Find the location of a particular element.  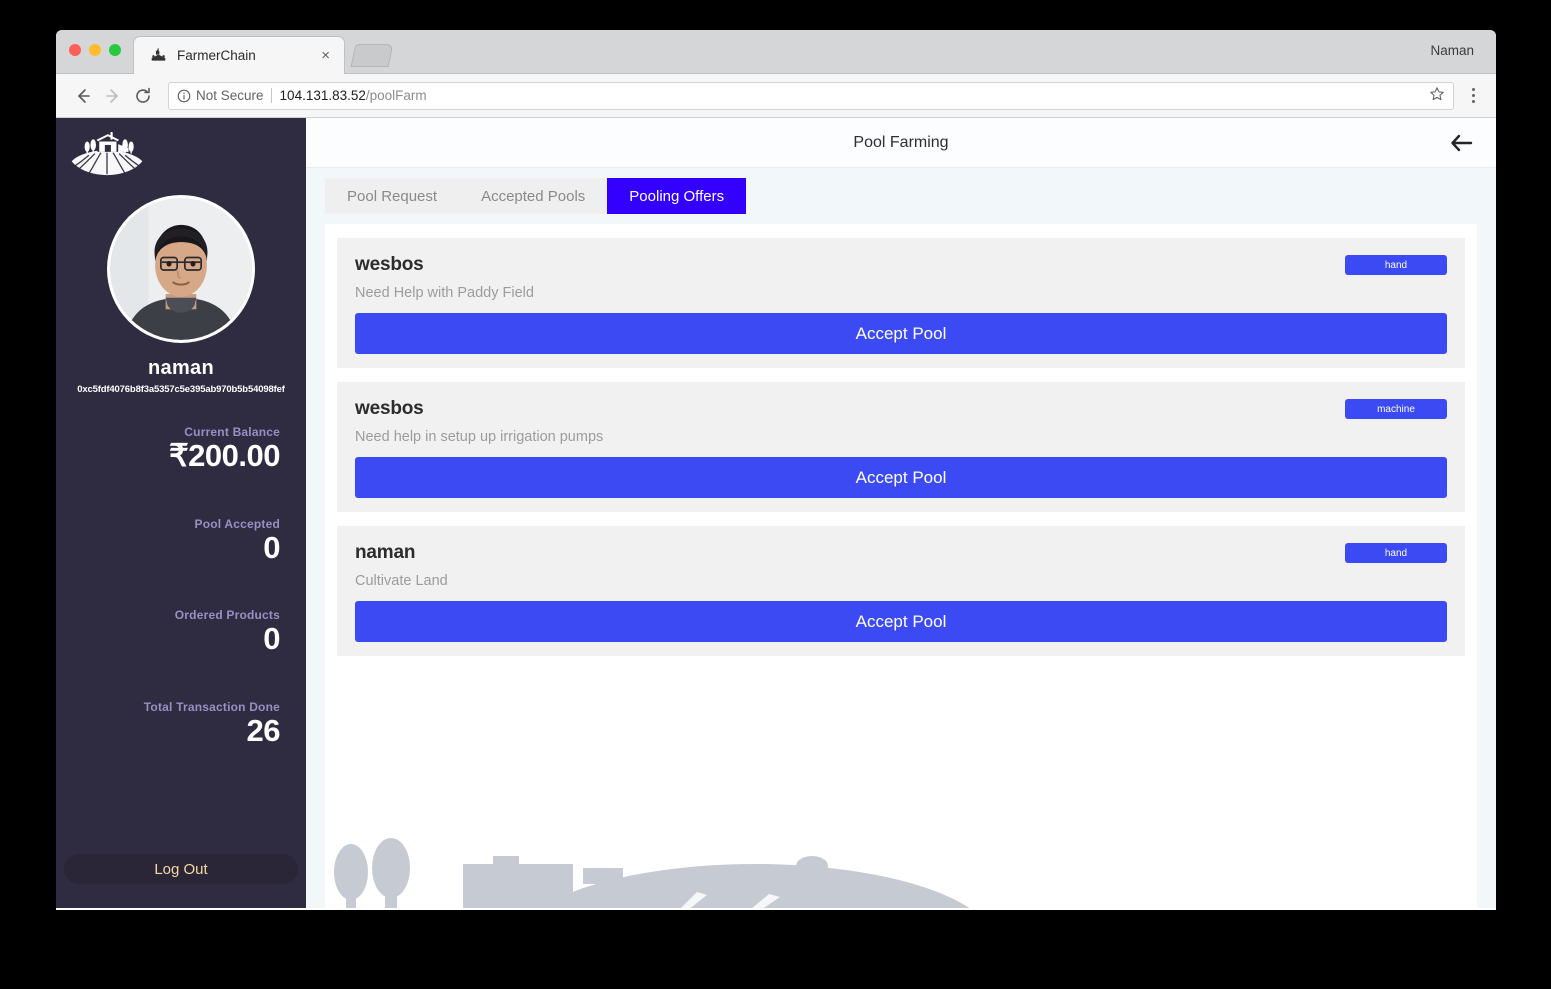

offer-description: Need help in setup up irrigation pumps is located at coordinates (479, 437).